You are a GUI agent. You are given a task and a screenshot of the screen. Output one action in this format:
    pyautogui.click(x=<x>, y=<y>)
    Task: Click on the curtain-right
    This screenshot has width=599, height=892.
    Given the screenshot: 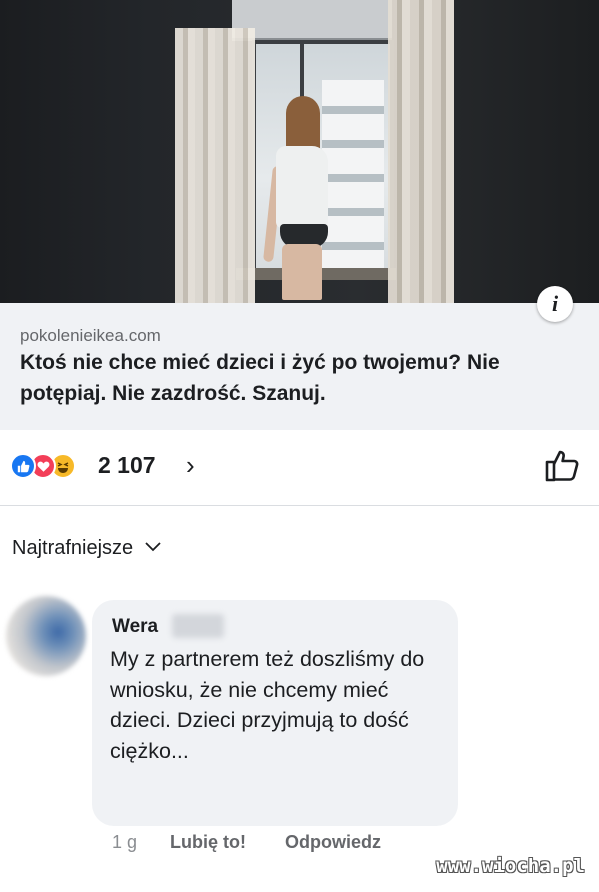 What is the action you would take?
    pyautogui.click(x=421, y=151)
    